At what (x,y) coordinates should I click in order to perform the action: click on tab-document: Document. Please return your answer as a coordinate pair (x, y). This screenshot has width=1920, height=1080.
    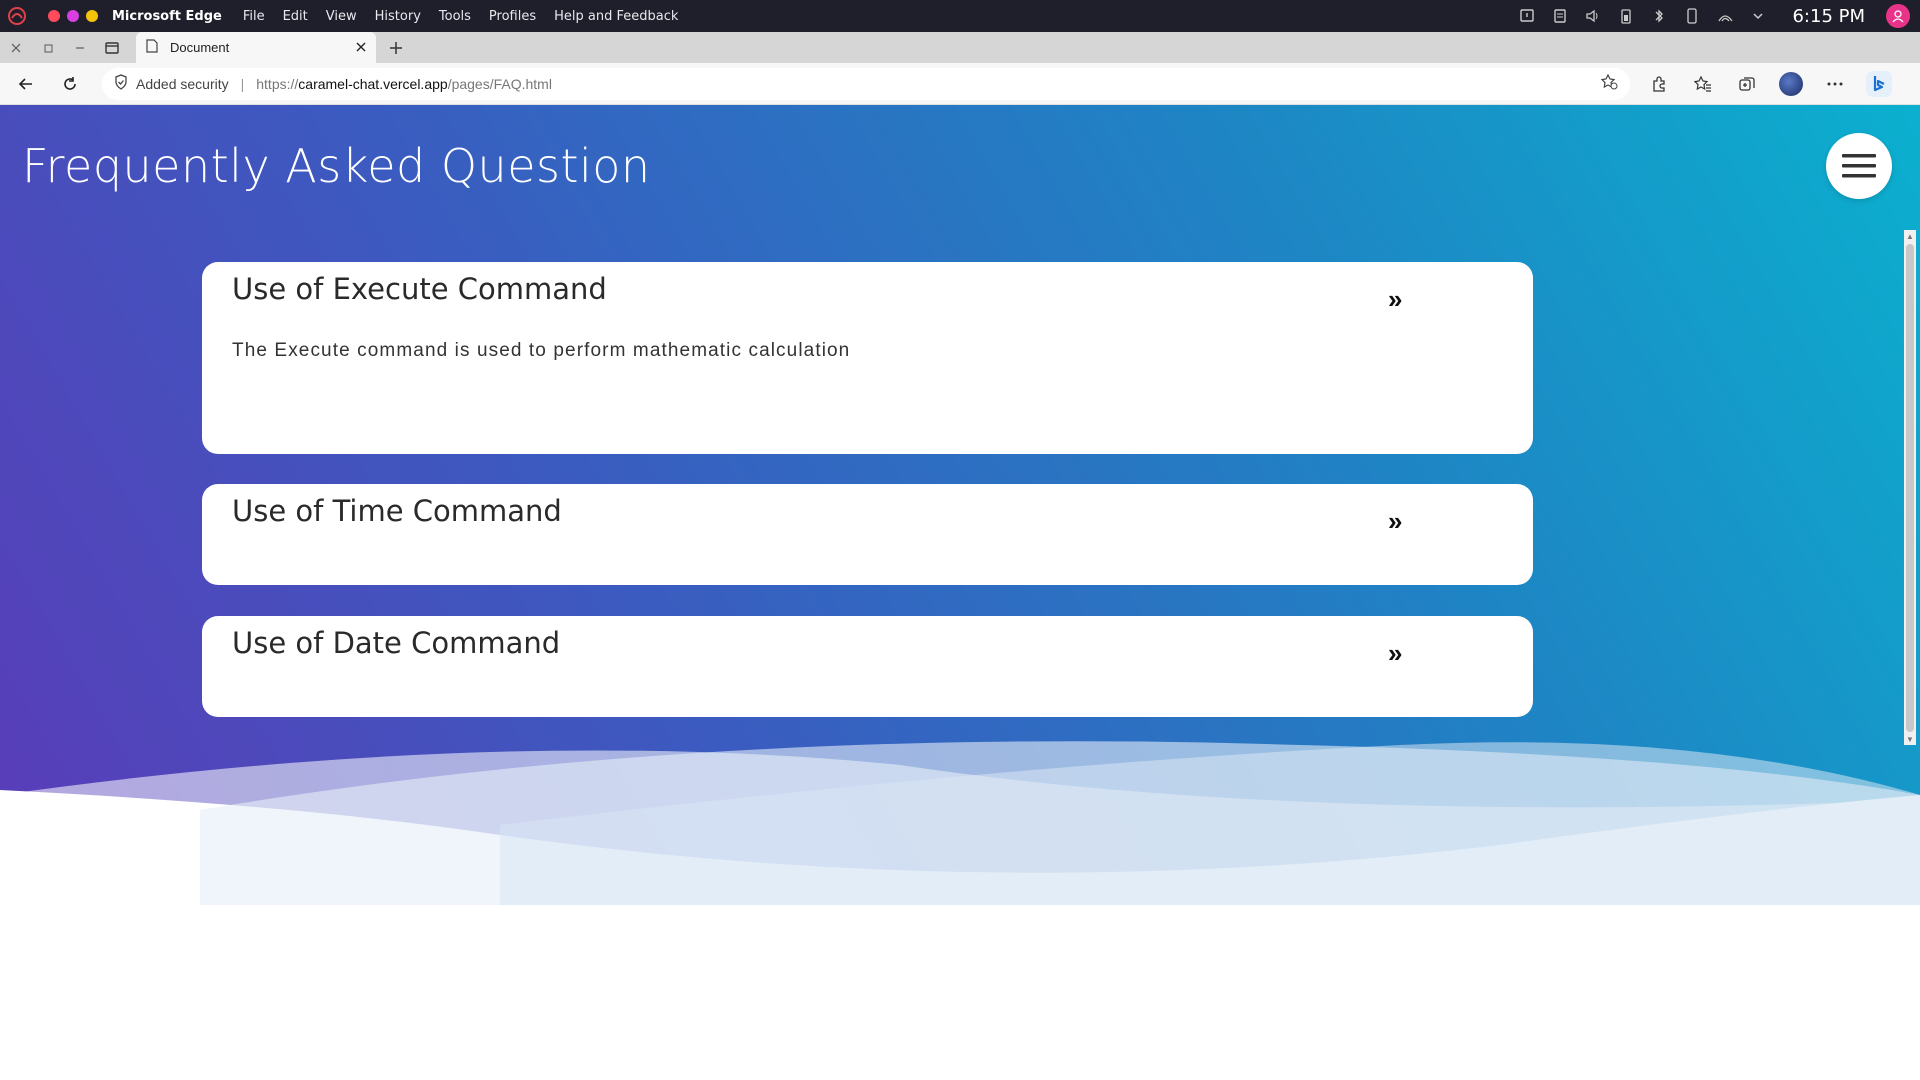
    Looking at the image, I should click on (256, 47).